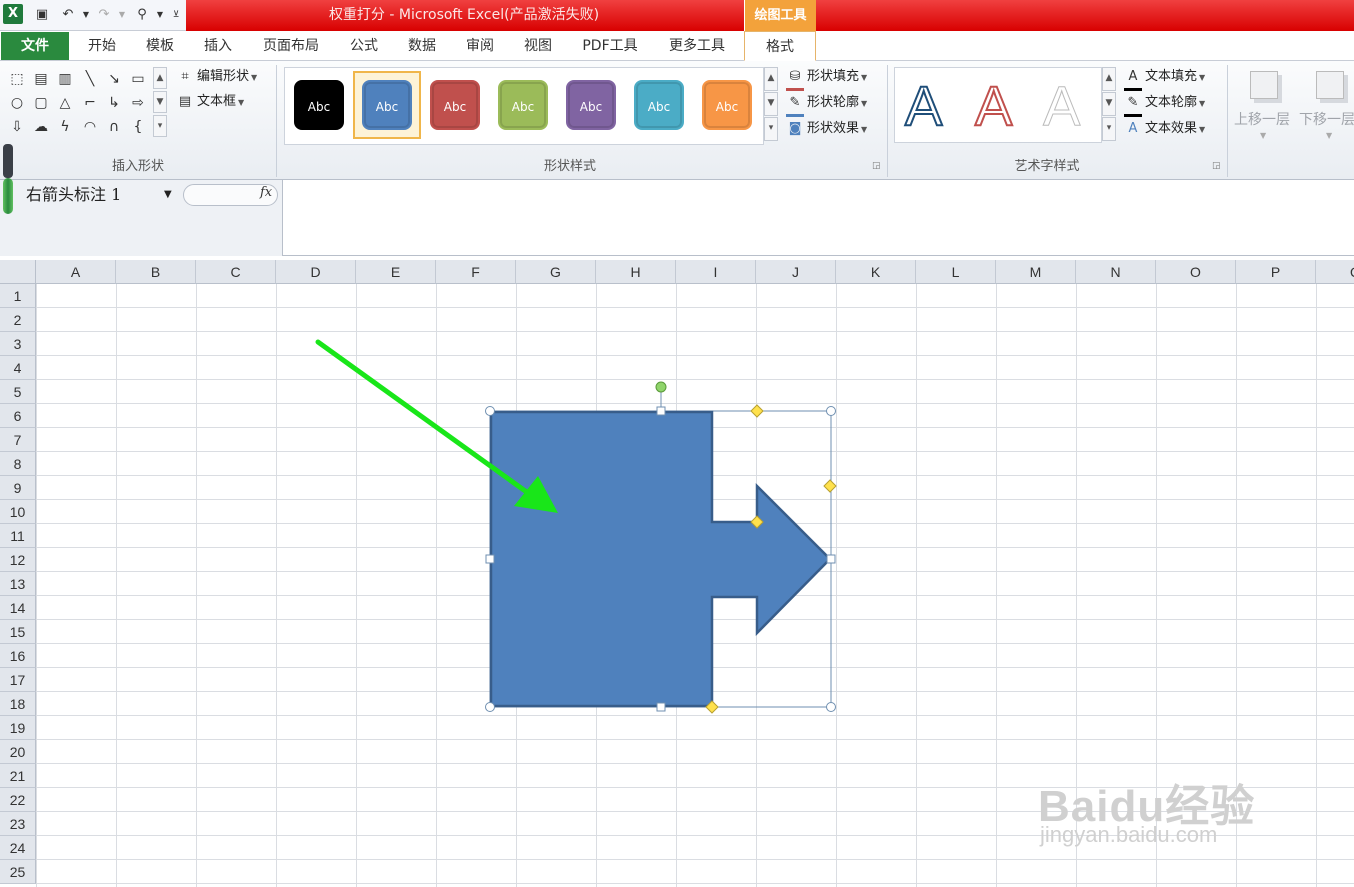  What do you see at coordinates (156, 272) in the screenshot?
I see `column-header: B` at bounding box center [156, 272].